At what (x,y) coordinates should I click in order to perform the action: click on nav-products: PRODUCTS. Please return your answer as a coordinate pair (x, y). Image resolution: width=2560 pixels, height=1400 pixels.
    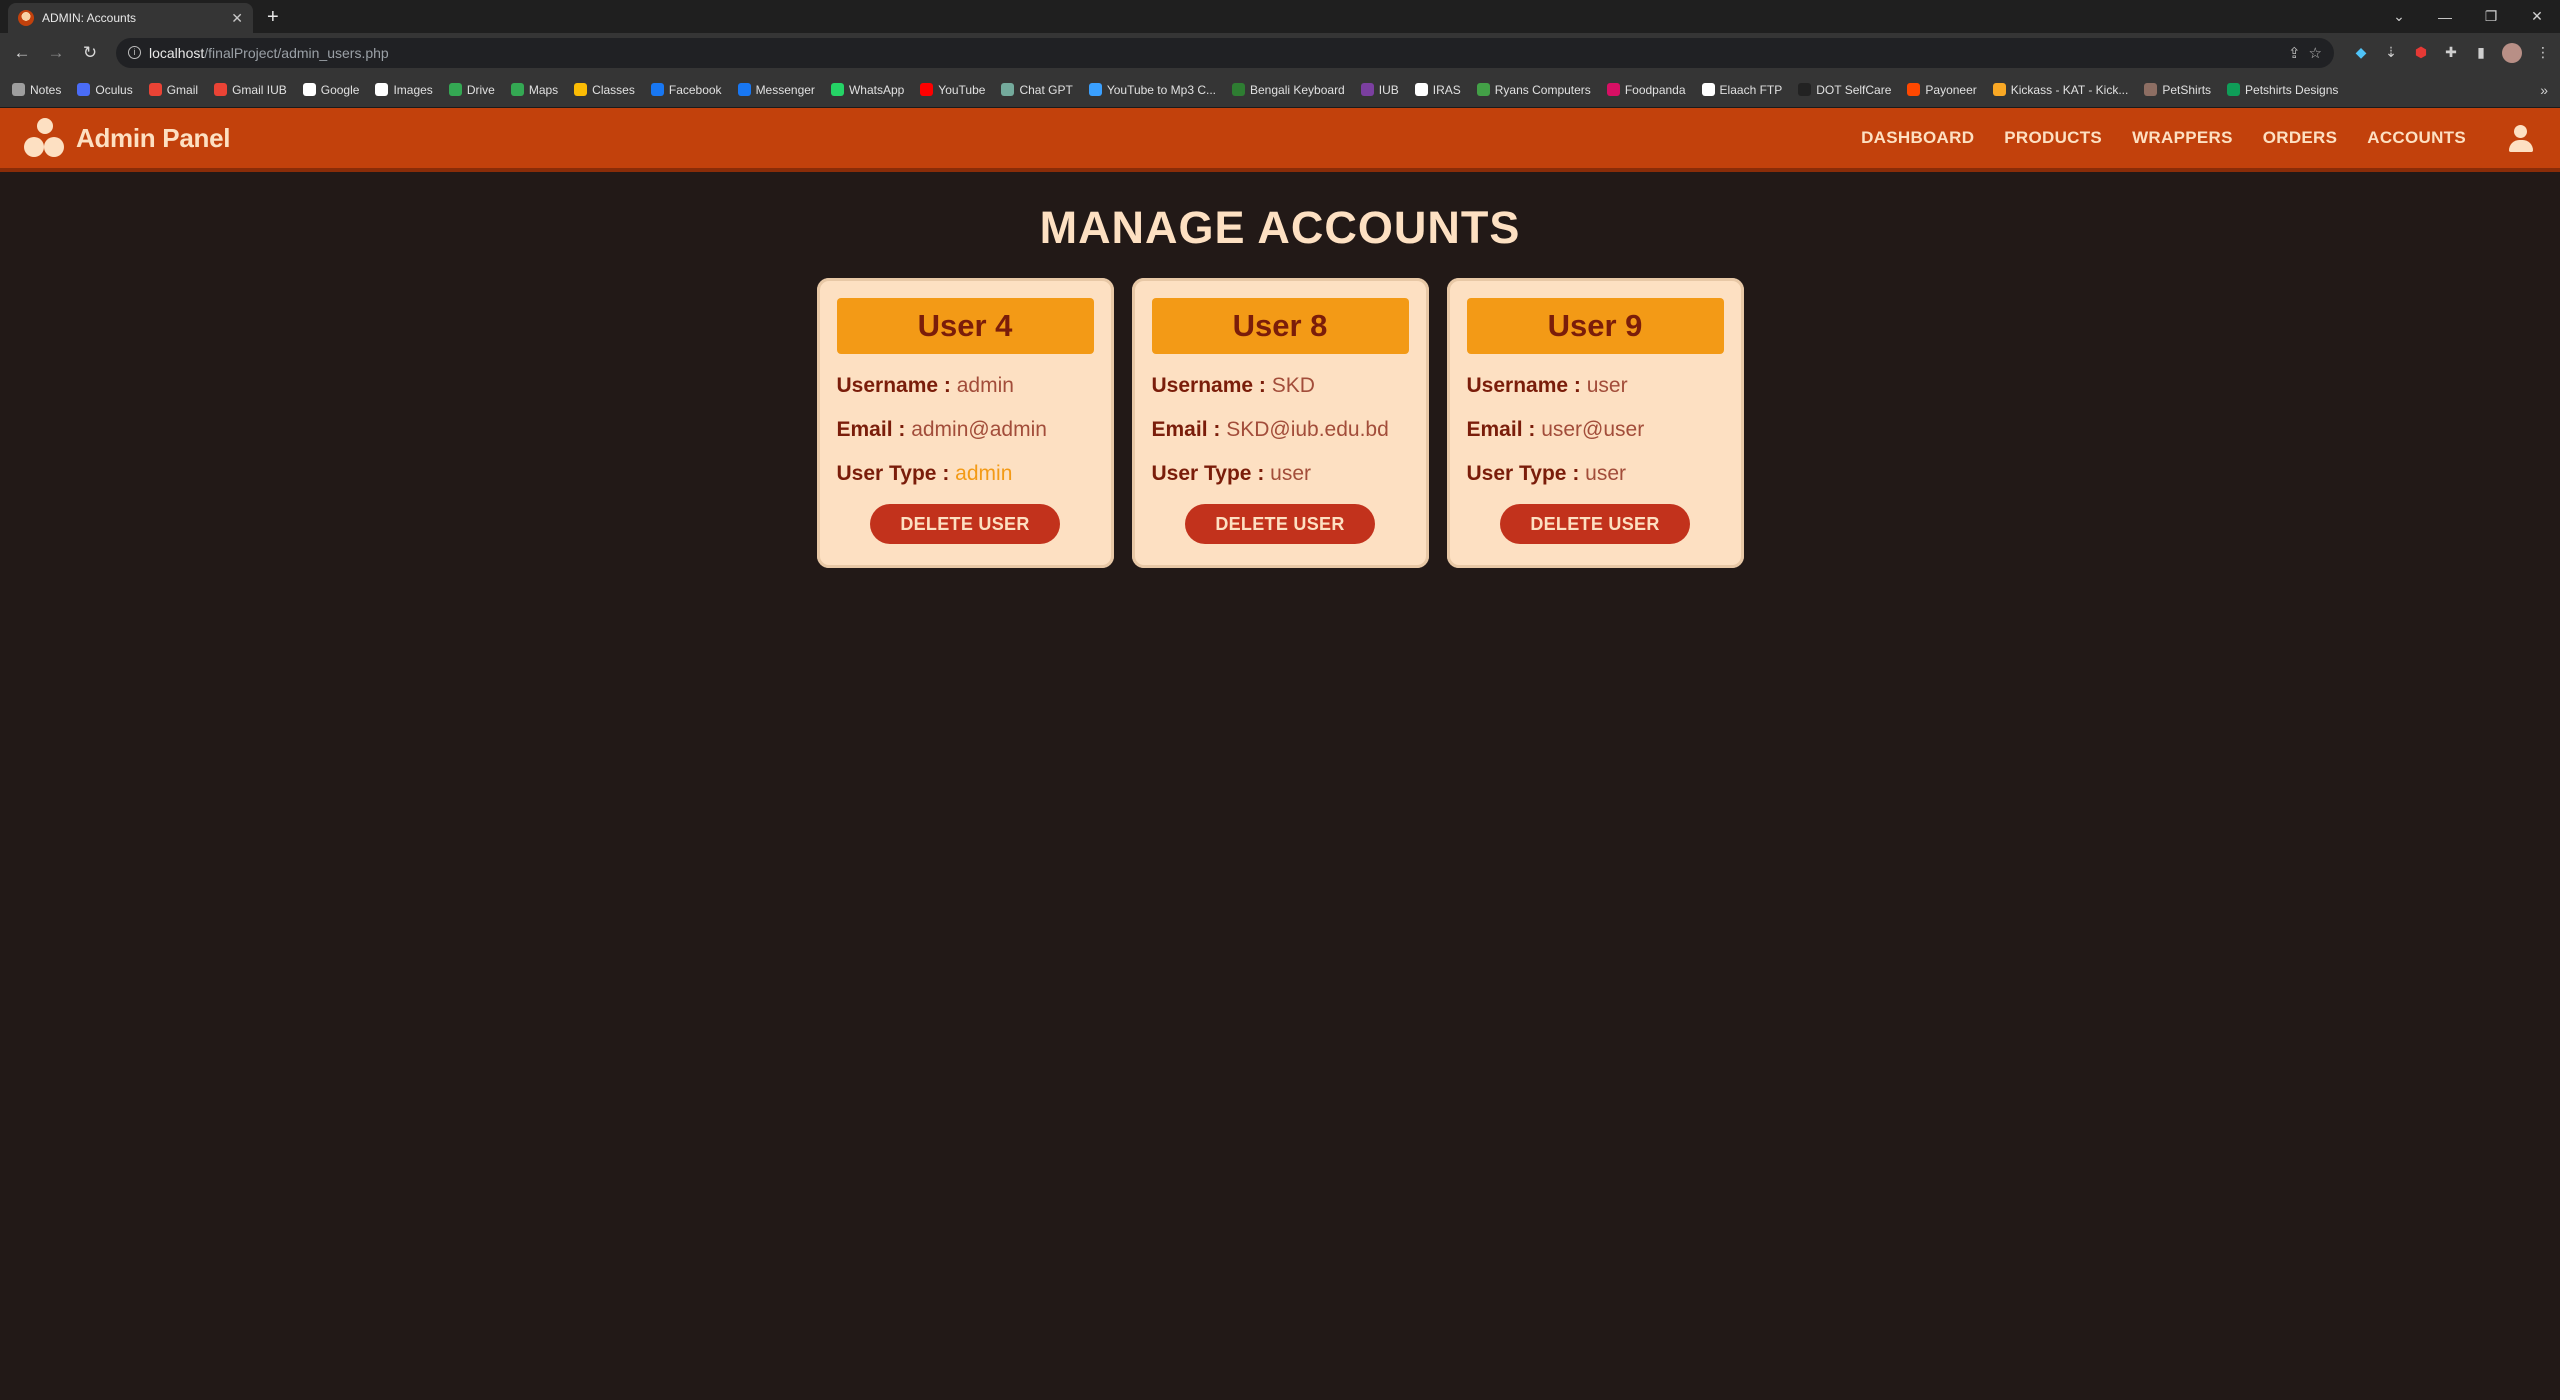
    Looking at the image, I should click on (2053, 138).